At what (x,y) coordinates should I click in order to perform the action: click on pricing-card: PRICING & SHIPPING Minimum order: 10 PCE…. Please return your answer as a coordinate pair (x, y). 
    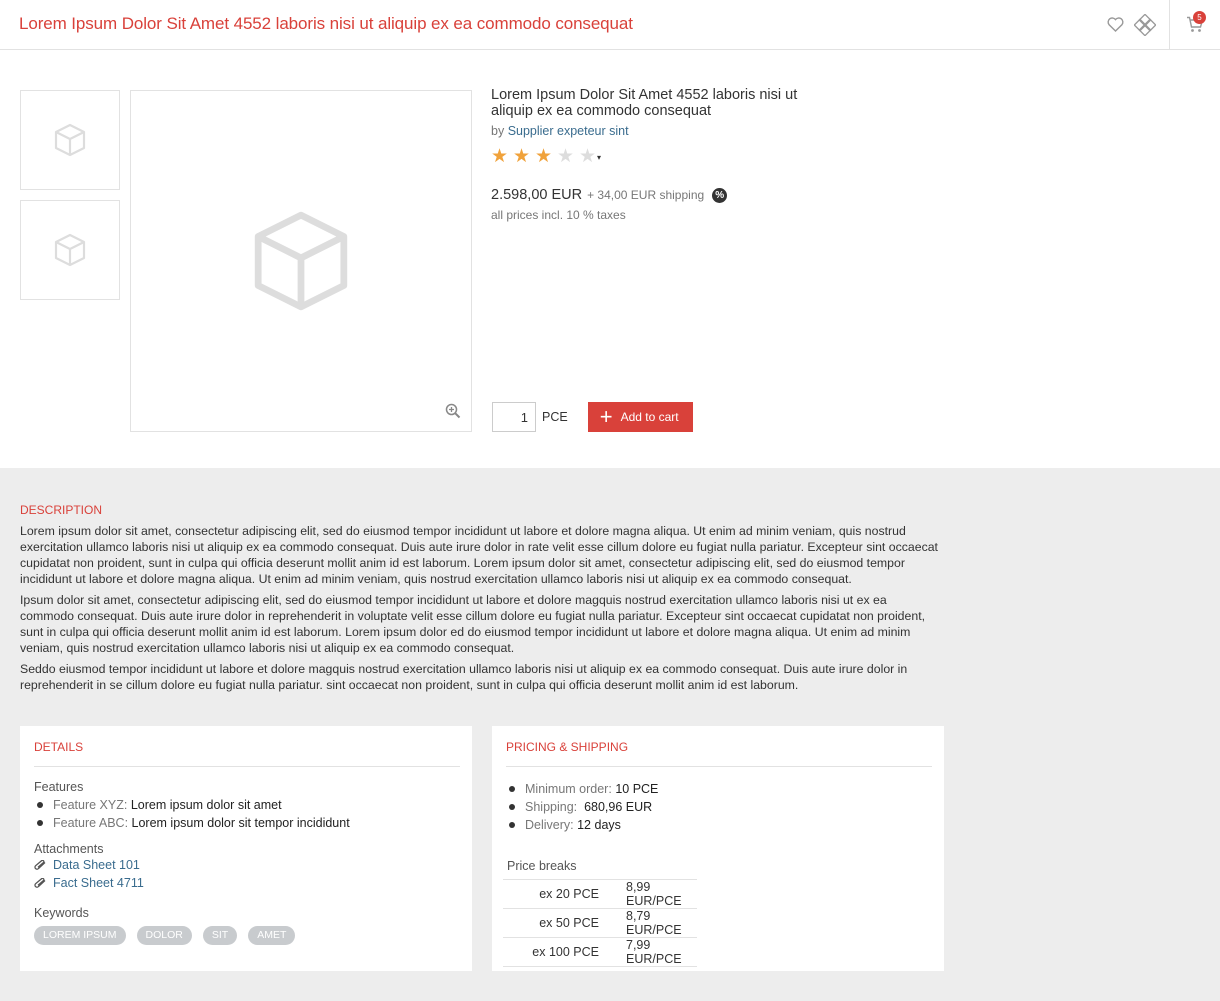
    Looking at the image, I should click on (718, 848).